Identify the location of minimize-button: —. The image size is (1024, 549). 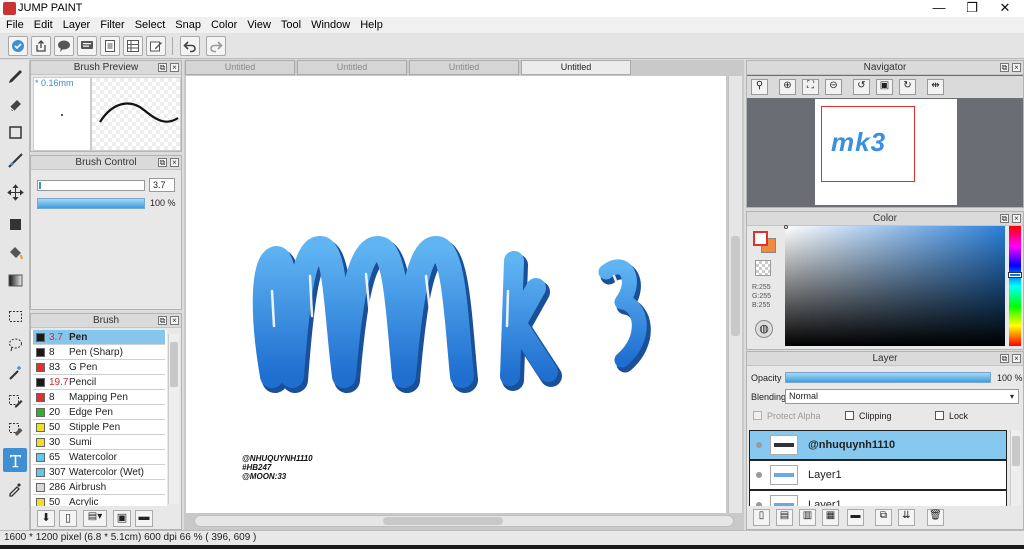
(939, 8).